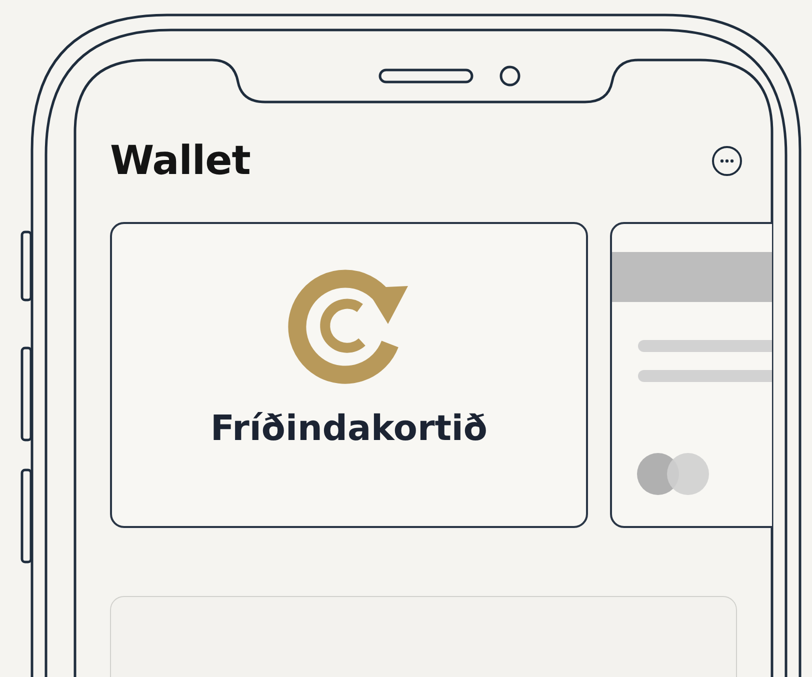  What do you see at coordinates (180, 161) in the screenshot?
I see `page-title: Wallet` at bounding box center [180, 161].